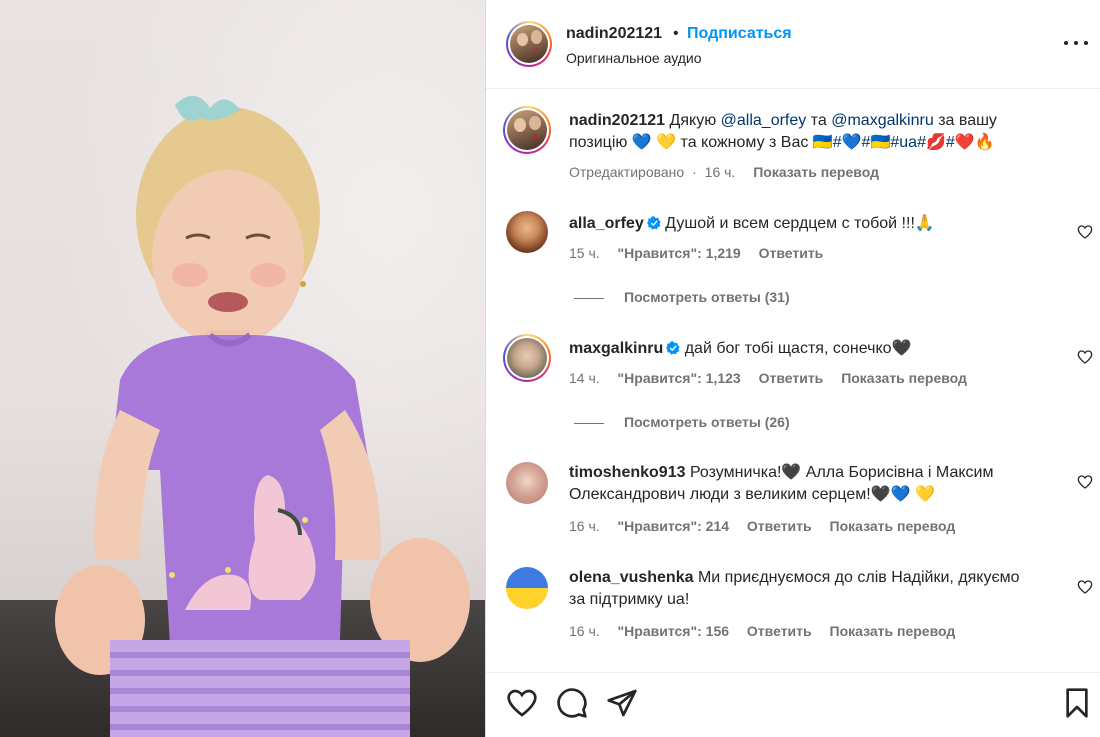  I want to click on caption-text-part: Дякую, so click(693, 120).